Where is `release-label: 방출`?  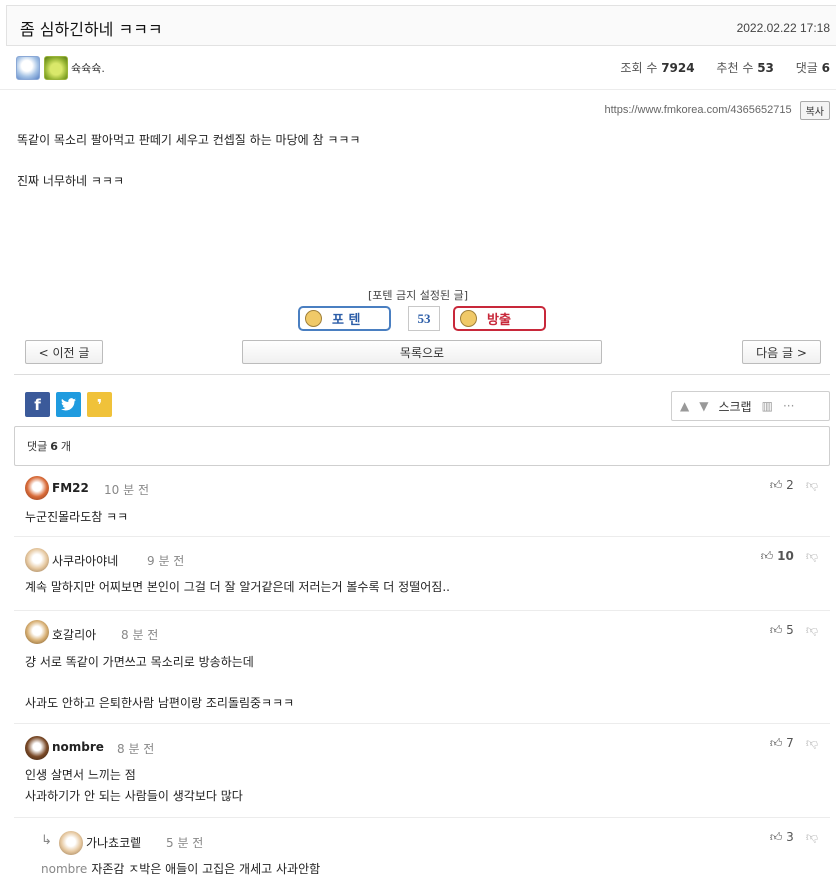
release-label: 방출 is located at coordinates (499, 320).